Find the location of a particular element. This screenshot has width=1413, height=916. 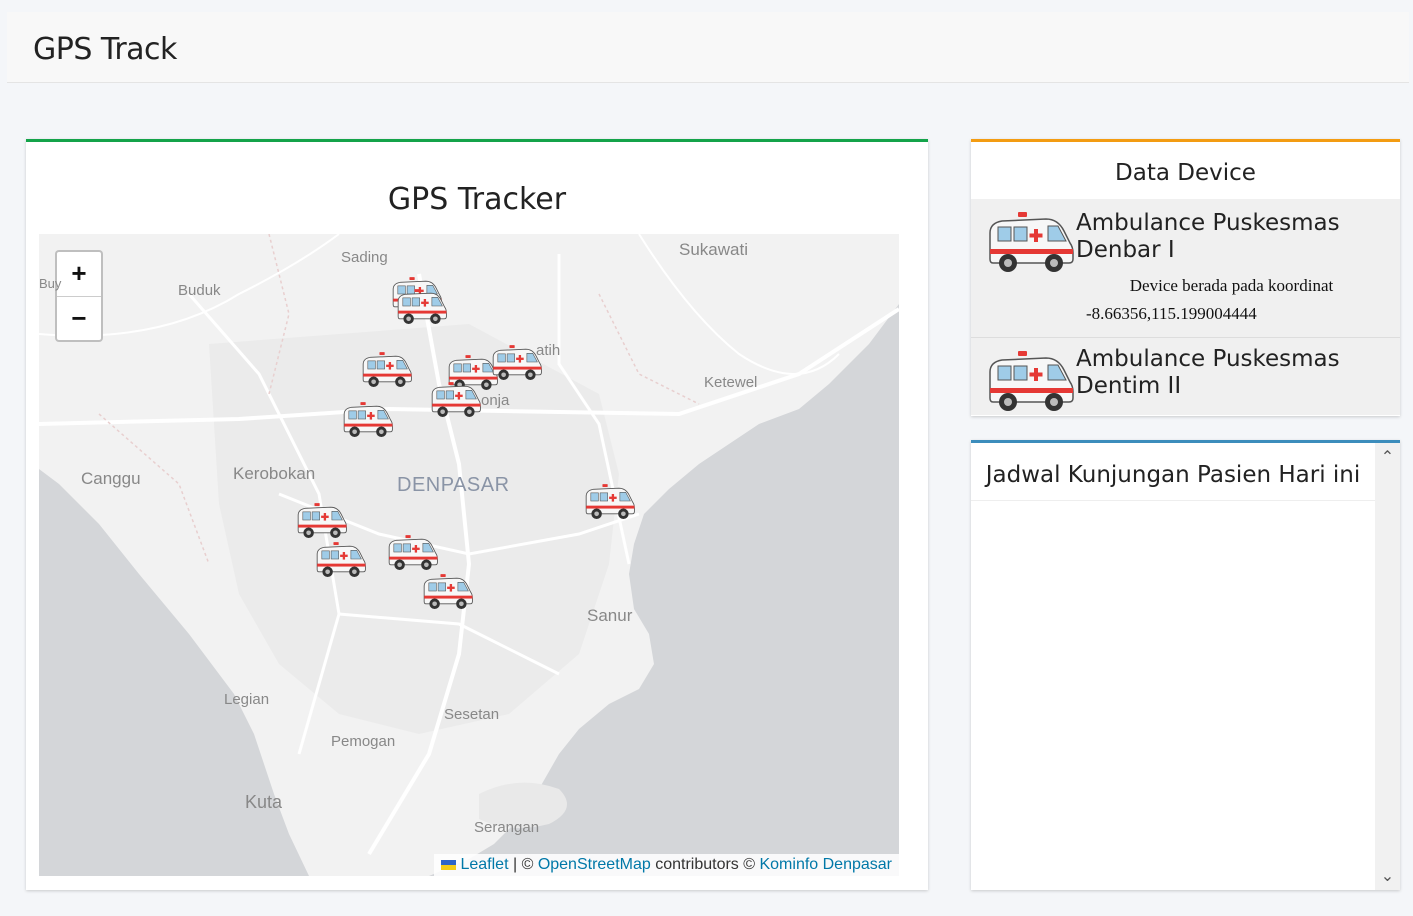

map-card-title: GPS Tracker is located at coordinates (477, 199).